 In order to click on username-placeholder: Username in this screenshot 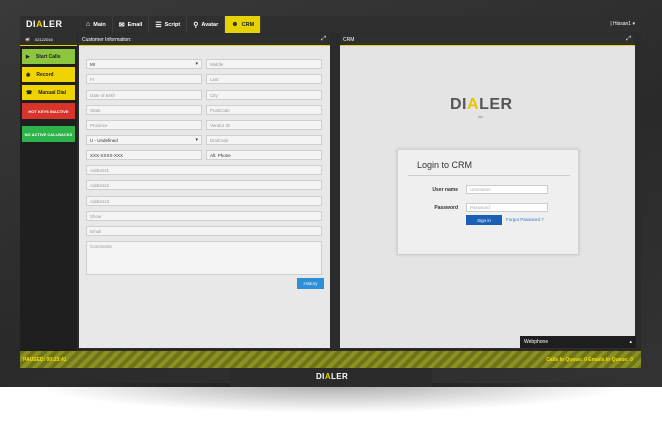, I will do `click(480, 189)`.